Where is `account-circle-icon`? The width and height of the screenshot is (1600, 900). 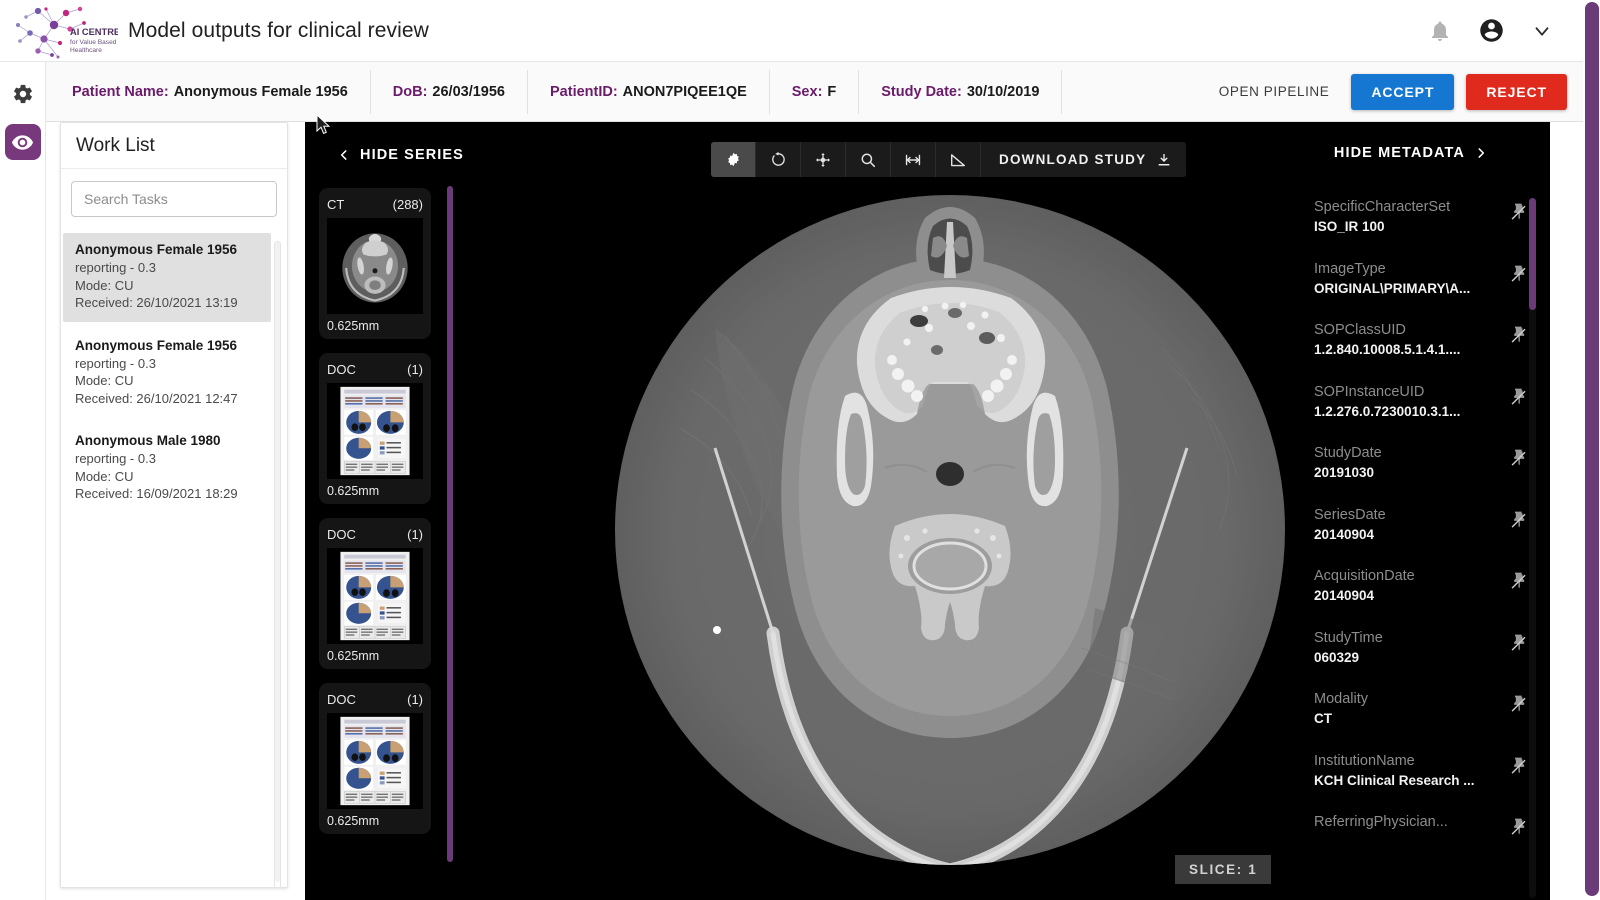 account-circle-icon is located at coordinates (1491, 30).